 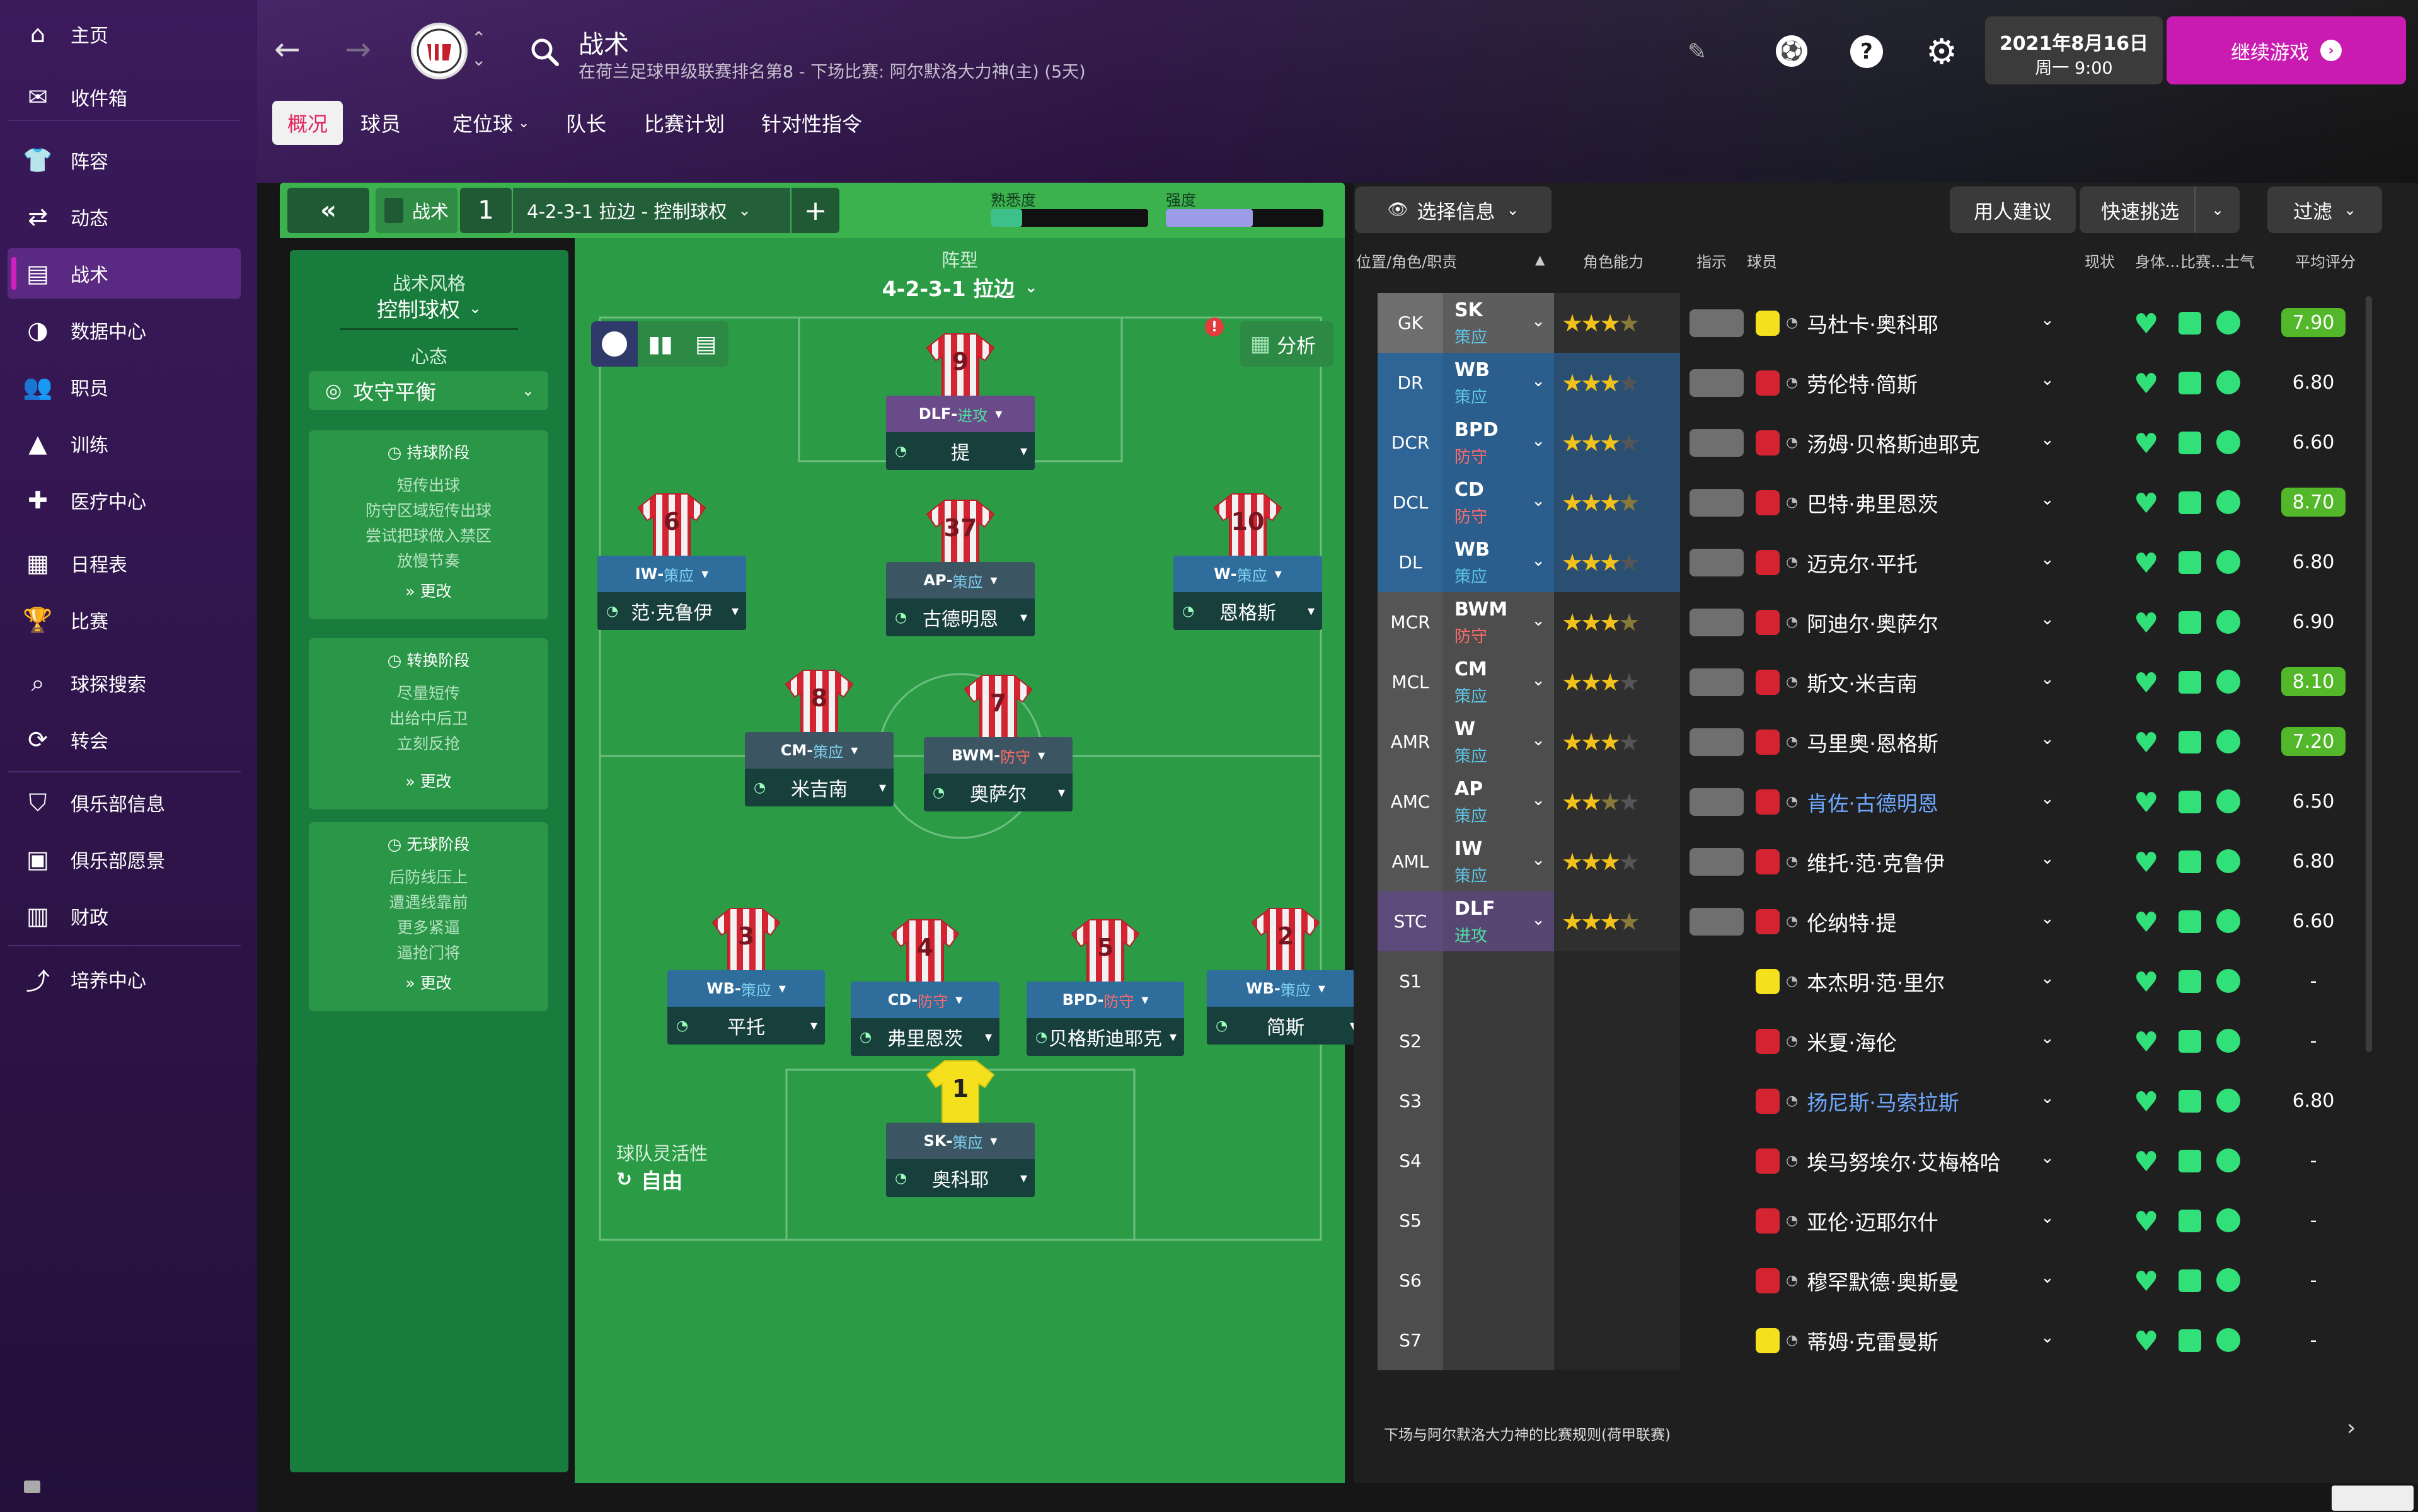 I want to click on player-role-select: W - 策应 ▾, so click(x=1247, y=574).